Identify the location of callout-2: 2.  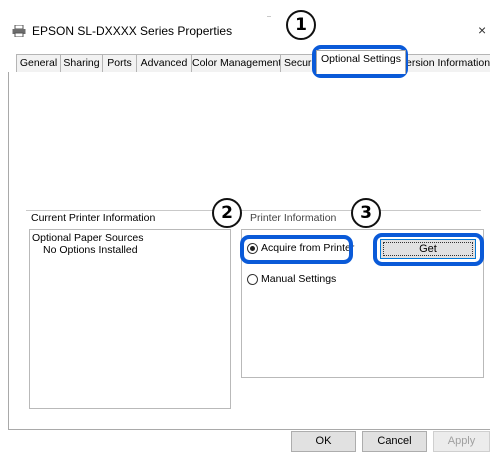
(227, 213).